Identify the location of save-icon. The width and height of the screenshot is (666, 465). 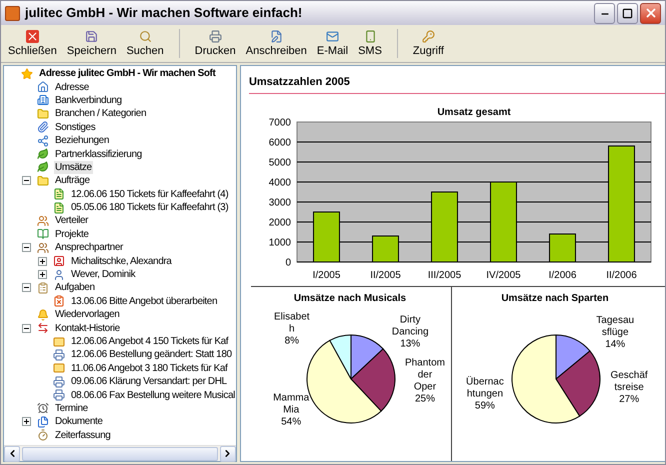
(91, 36).